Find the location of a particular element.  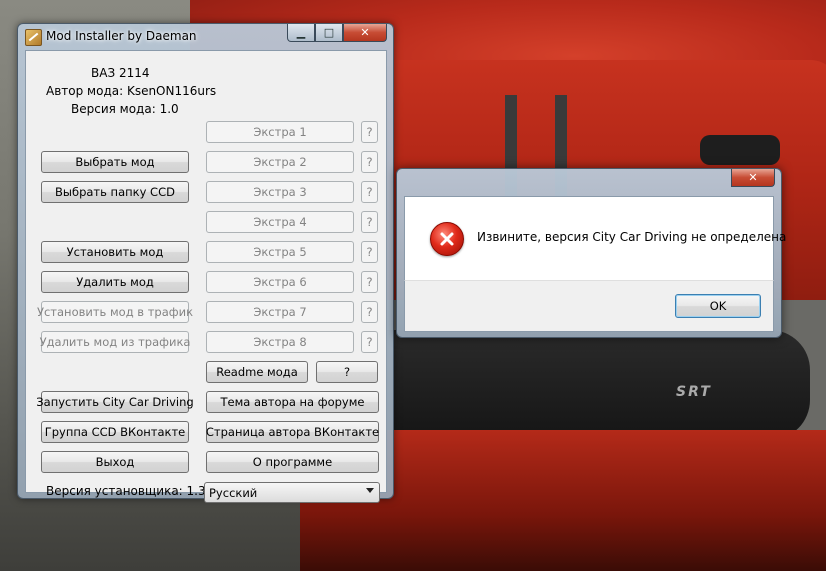

install-mod-traffic-button: Установить мод в трафик is located at coordinates (115, 312).